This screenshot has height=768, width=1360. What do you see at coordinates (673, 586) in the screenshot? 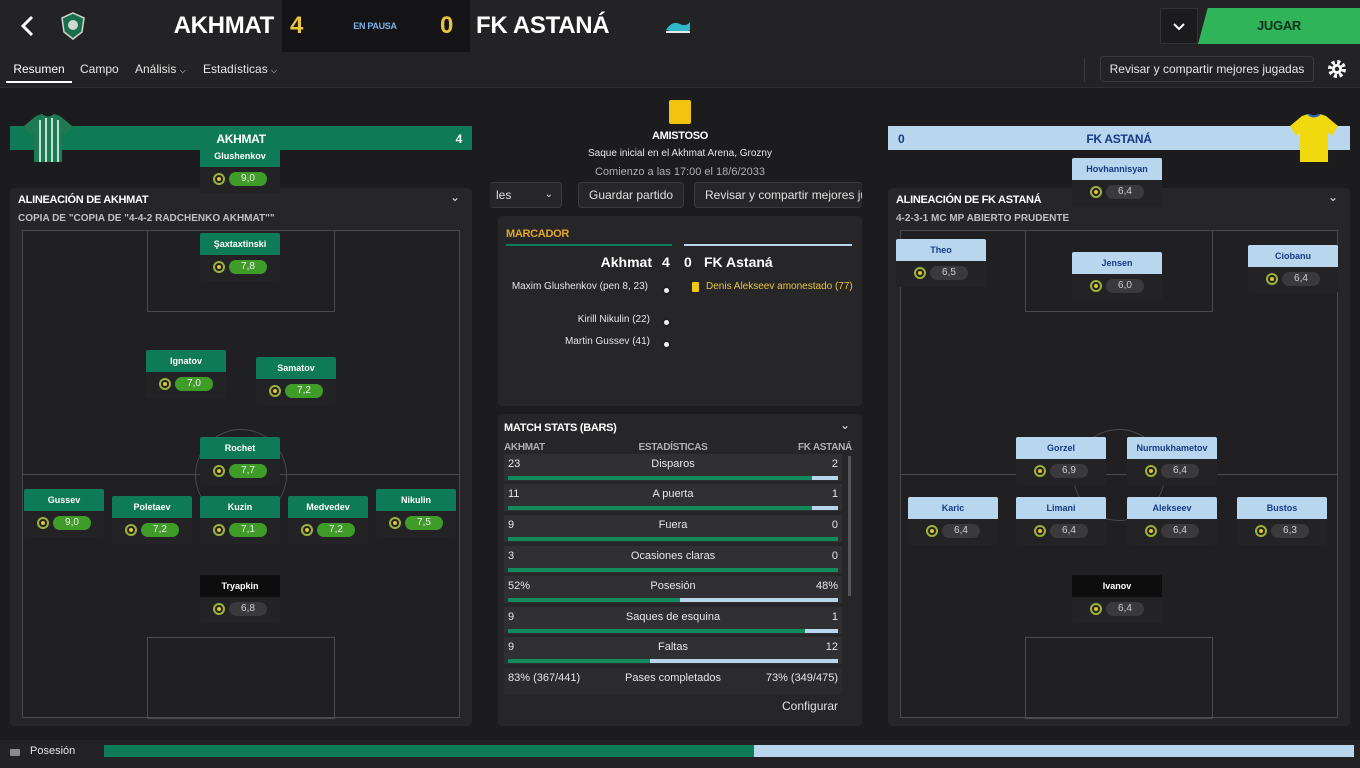
I see `stat-name: Posesión` at bounding box center [673, 586].